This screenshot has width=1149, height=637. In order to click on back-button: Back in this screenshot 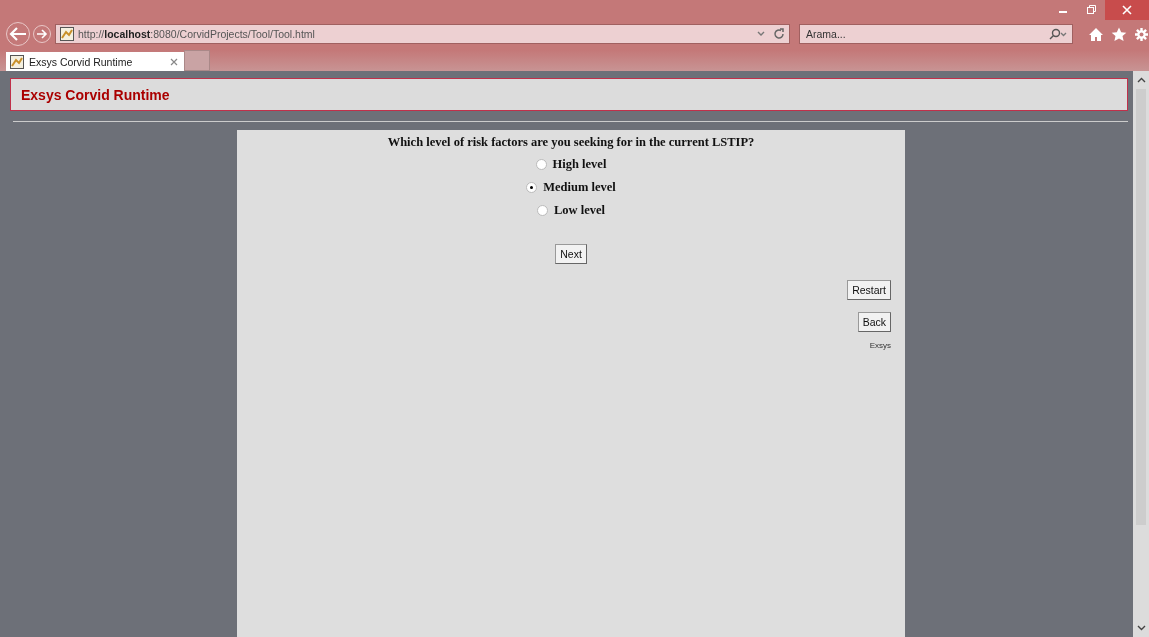, I will do `click(874, 322)`.